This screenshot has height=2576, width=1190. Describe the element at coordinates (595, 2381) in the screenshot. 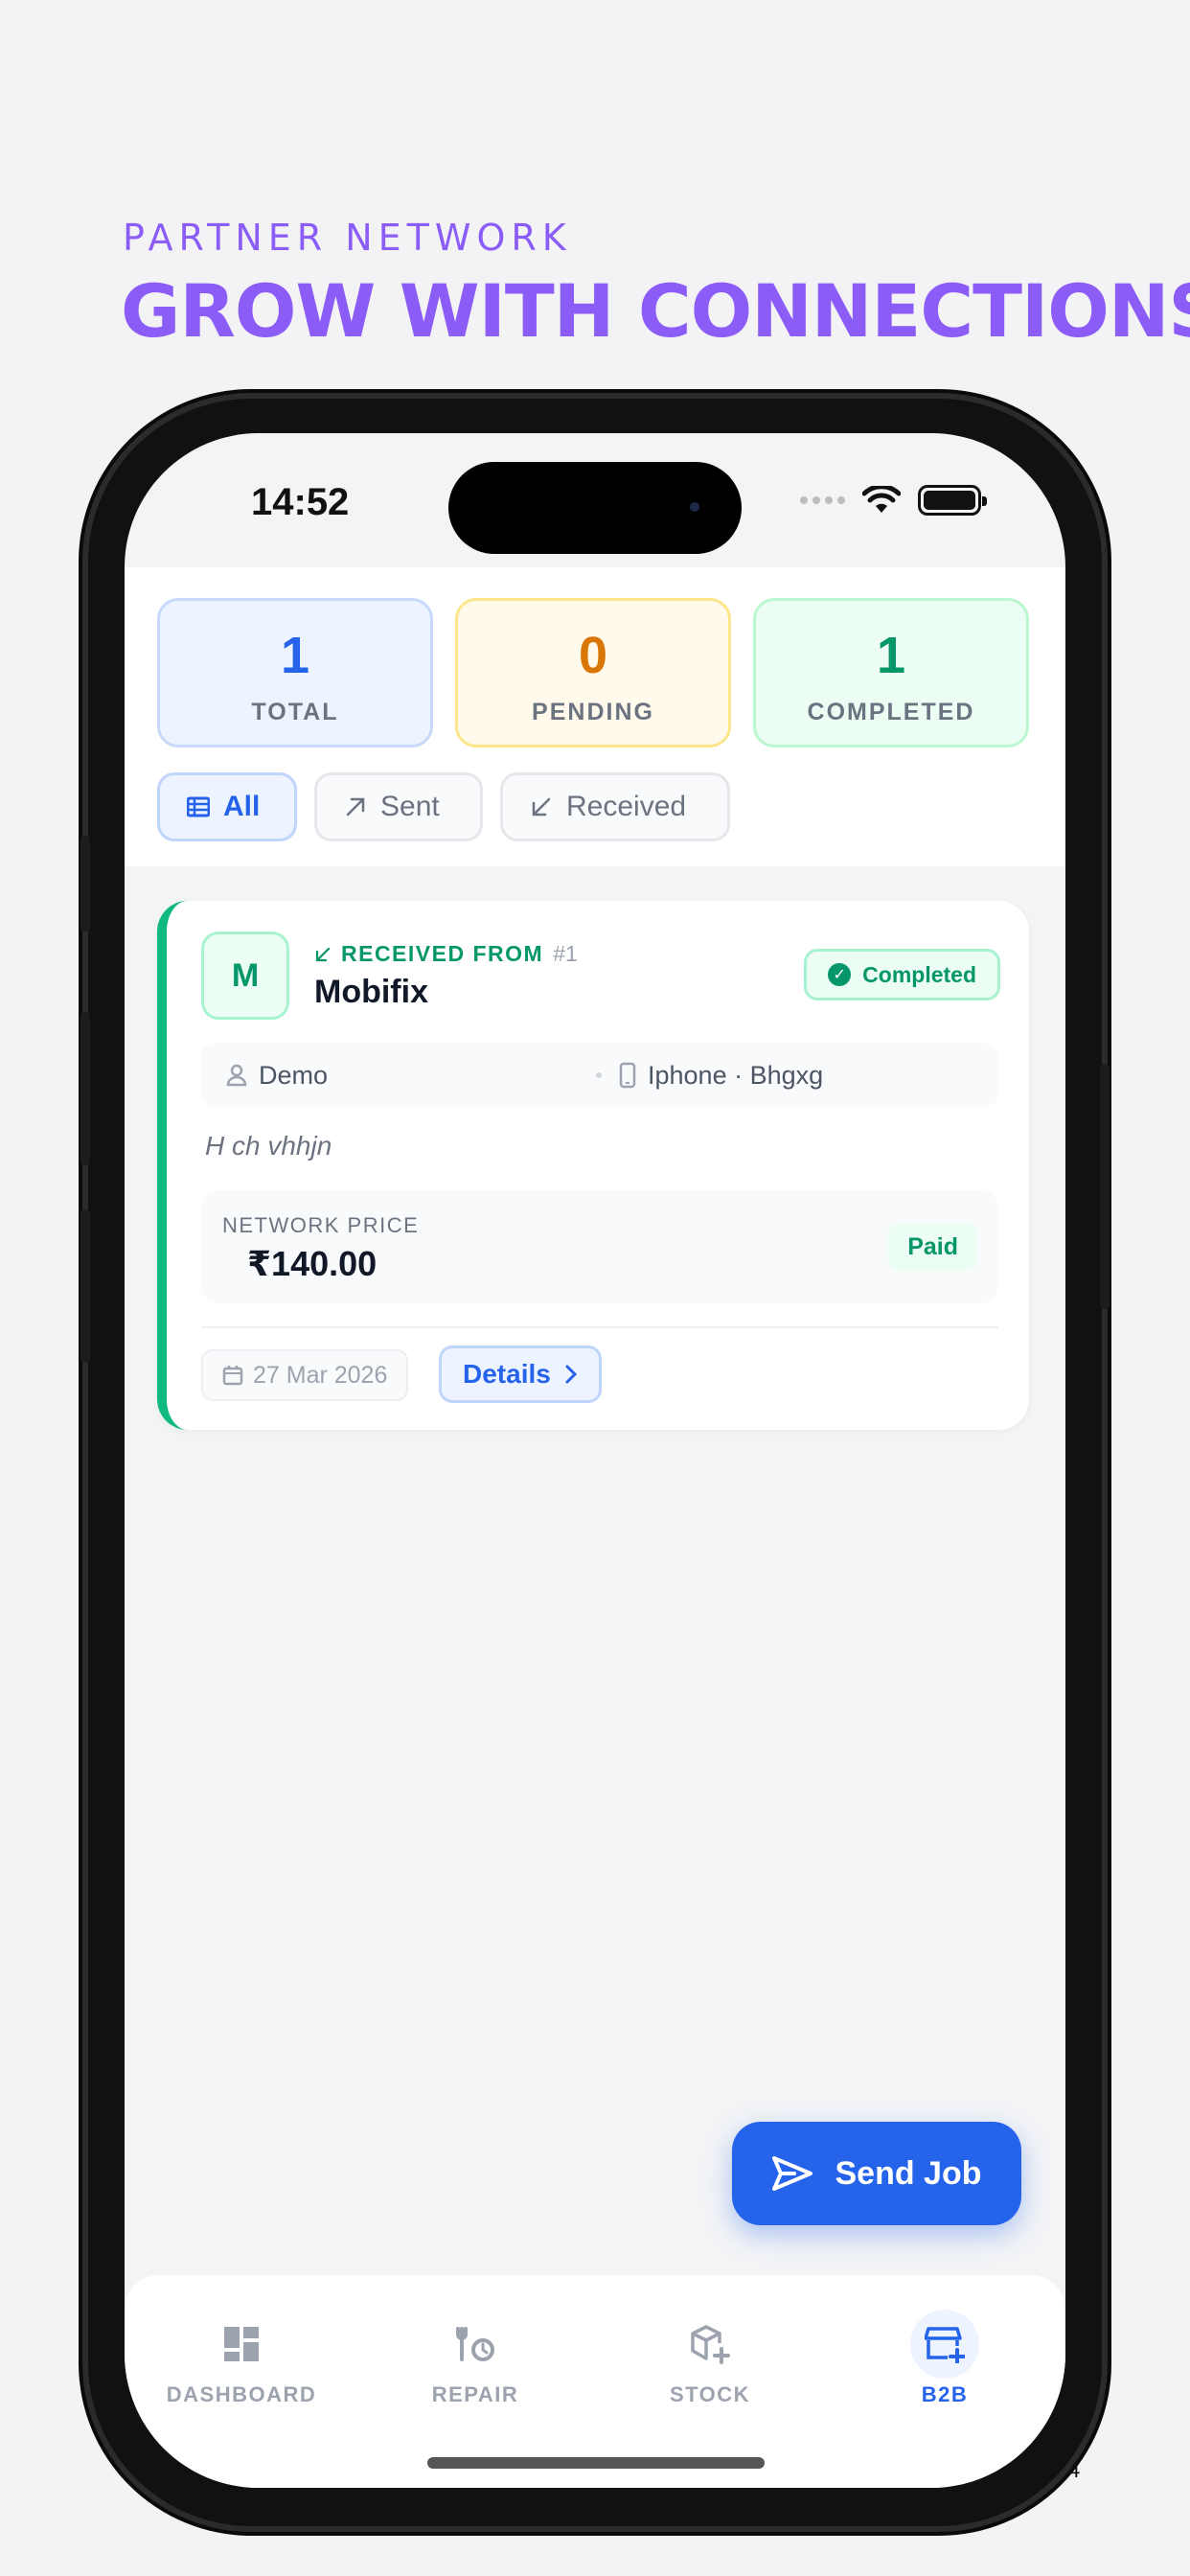

I see `bottom-tab-bar: DASHBOARD REPAIR STOCK B2B` at that location.